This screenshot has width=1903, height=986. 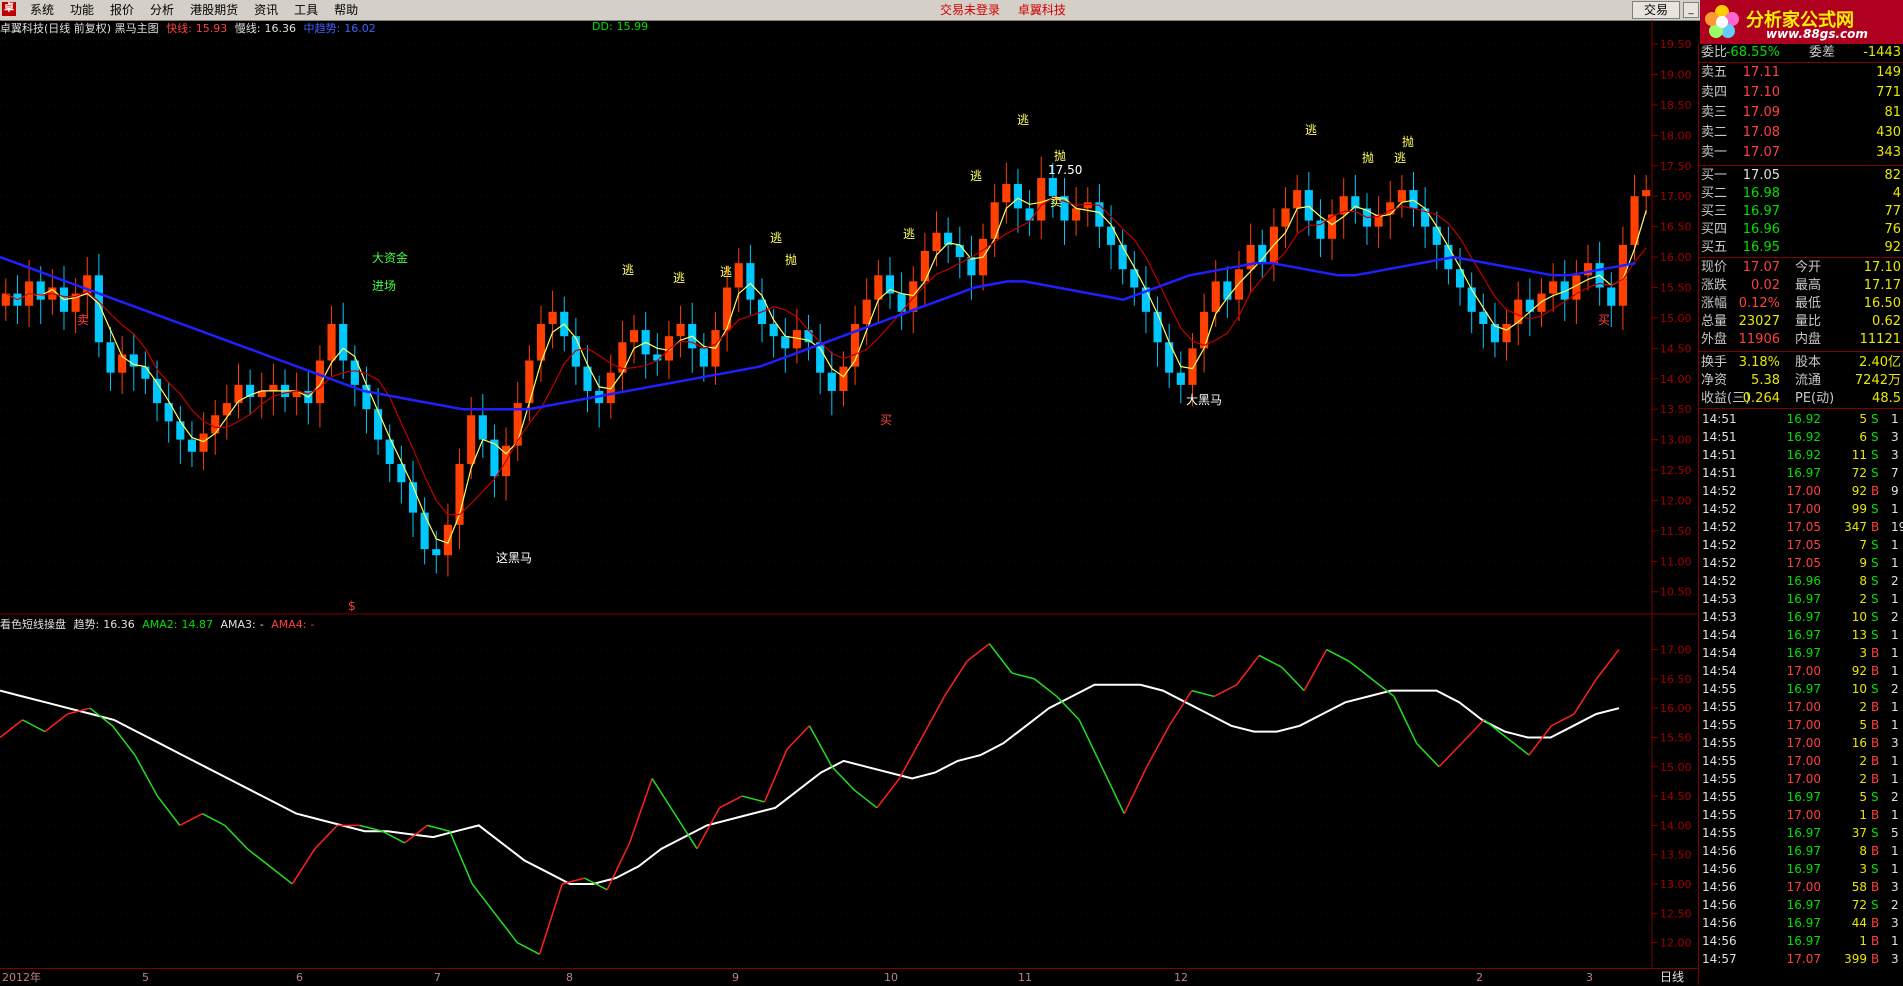 What do you see at coordinates (1801, 563) in the screenshot?
I see `tick-row: 14:52 17.05 9 S 1` at bounding box center [1801, 563].